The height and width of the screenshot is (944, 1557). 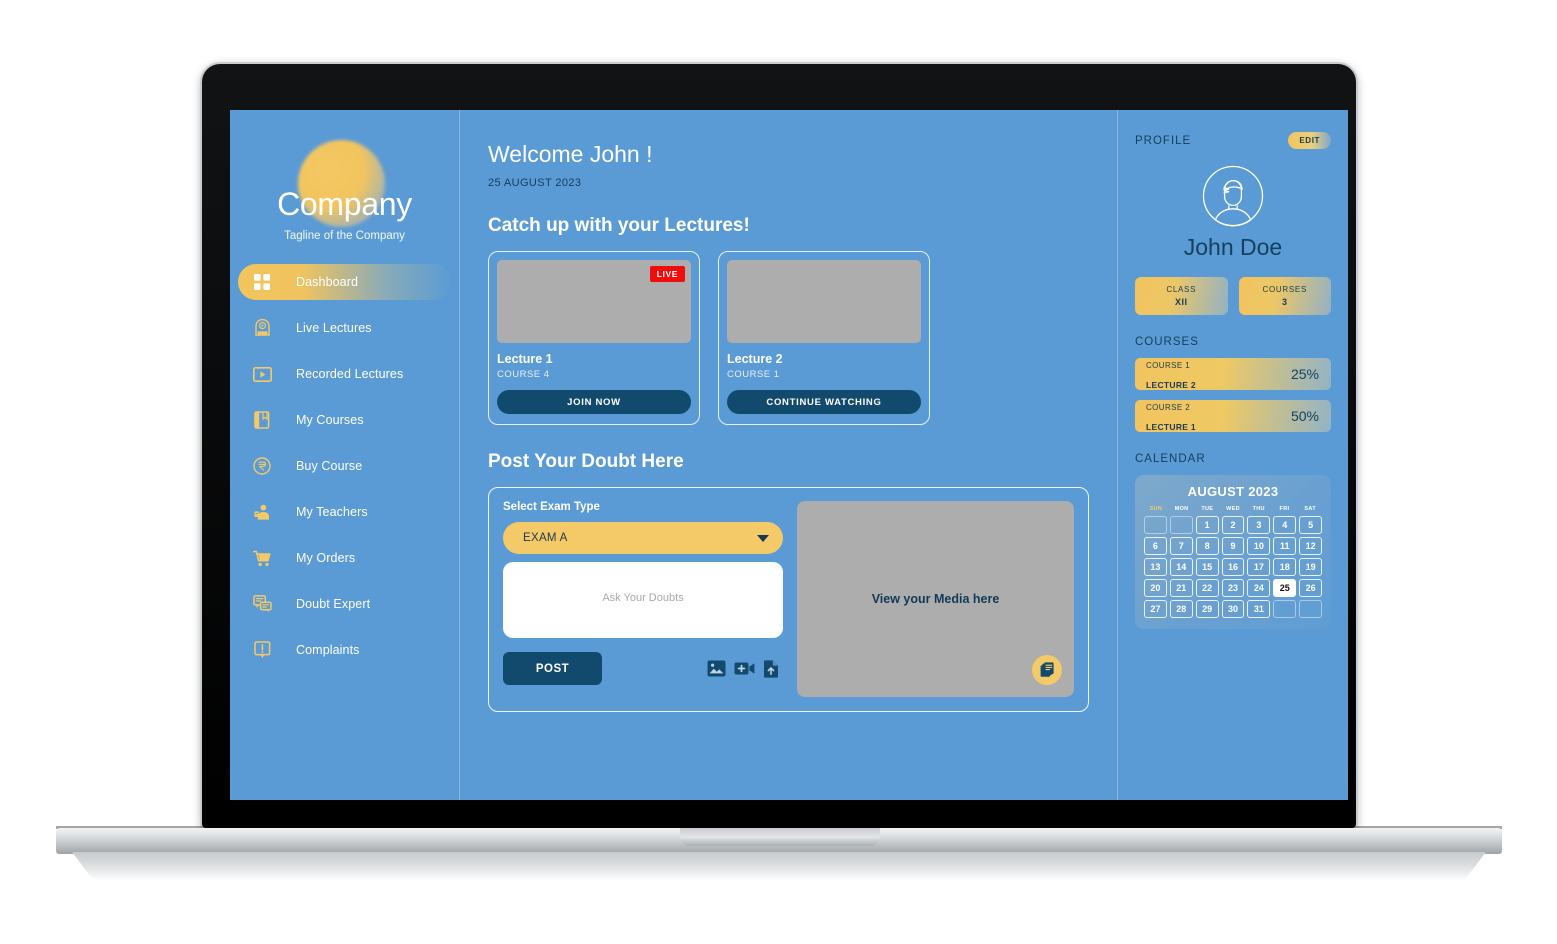 I want to click on sidebar-item-label: Dashboard, so click(x=327, y=282).